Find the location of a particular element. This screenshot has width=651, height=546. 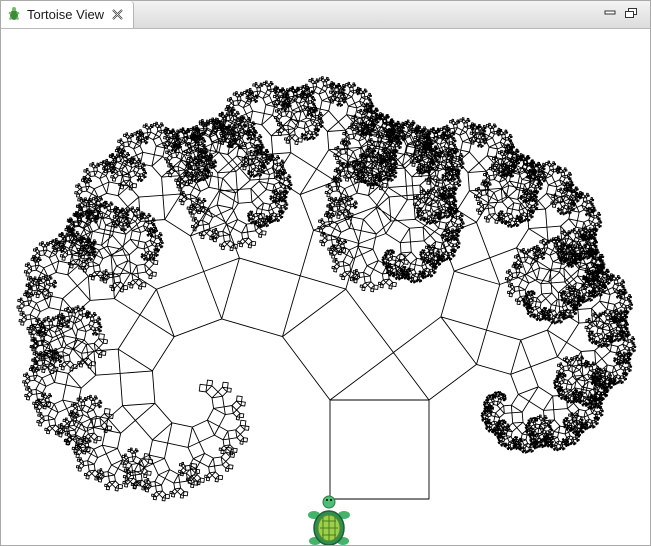

tortoise-icon is located at coordinates (14, 13).